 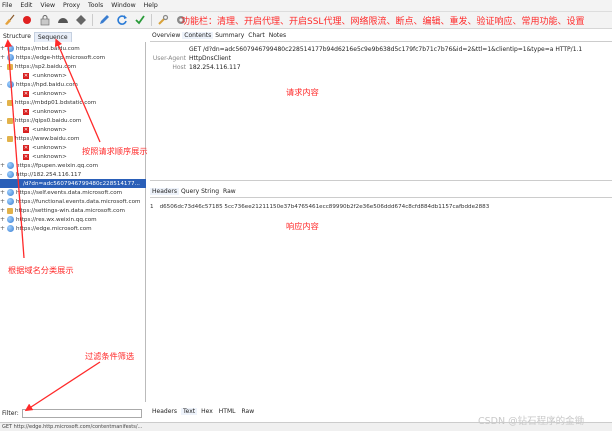 I want to click on tree-host-item: + https://settings-win.data.microsoft.com, so click(x=73, y=210).